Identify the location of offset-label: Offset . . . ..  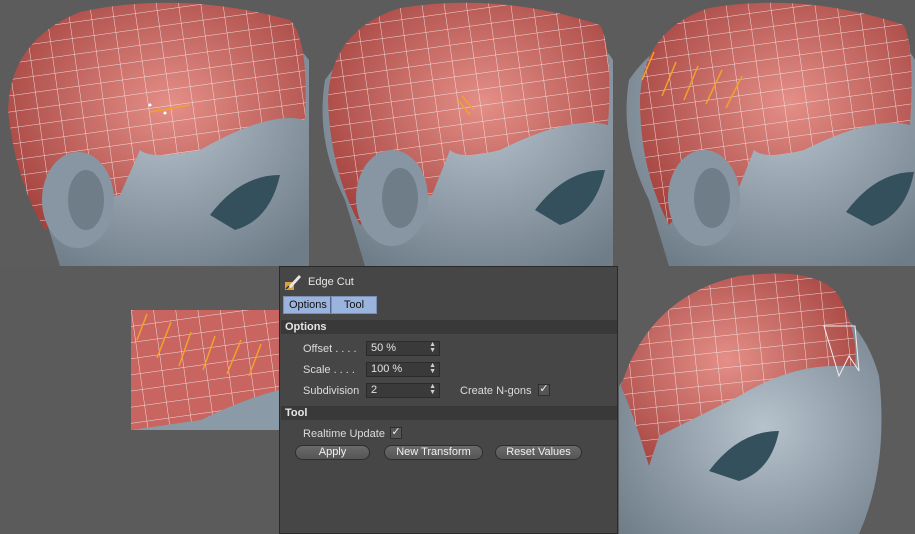
(330, 349).